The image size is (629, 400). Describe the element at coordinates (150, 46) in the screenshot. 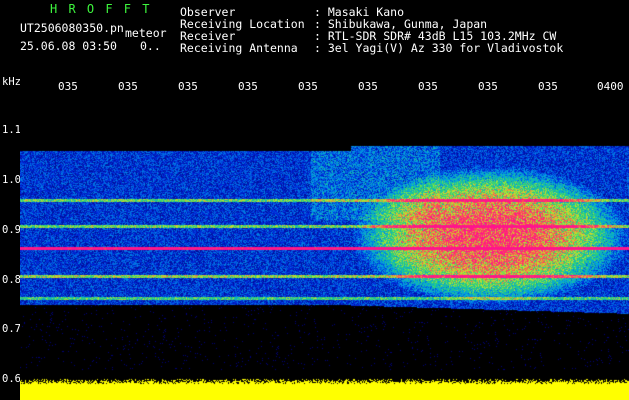

I see `counter-label: 0..` at that location.